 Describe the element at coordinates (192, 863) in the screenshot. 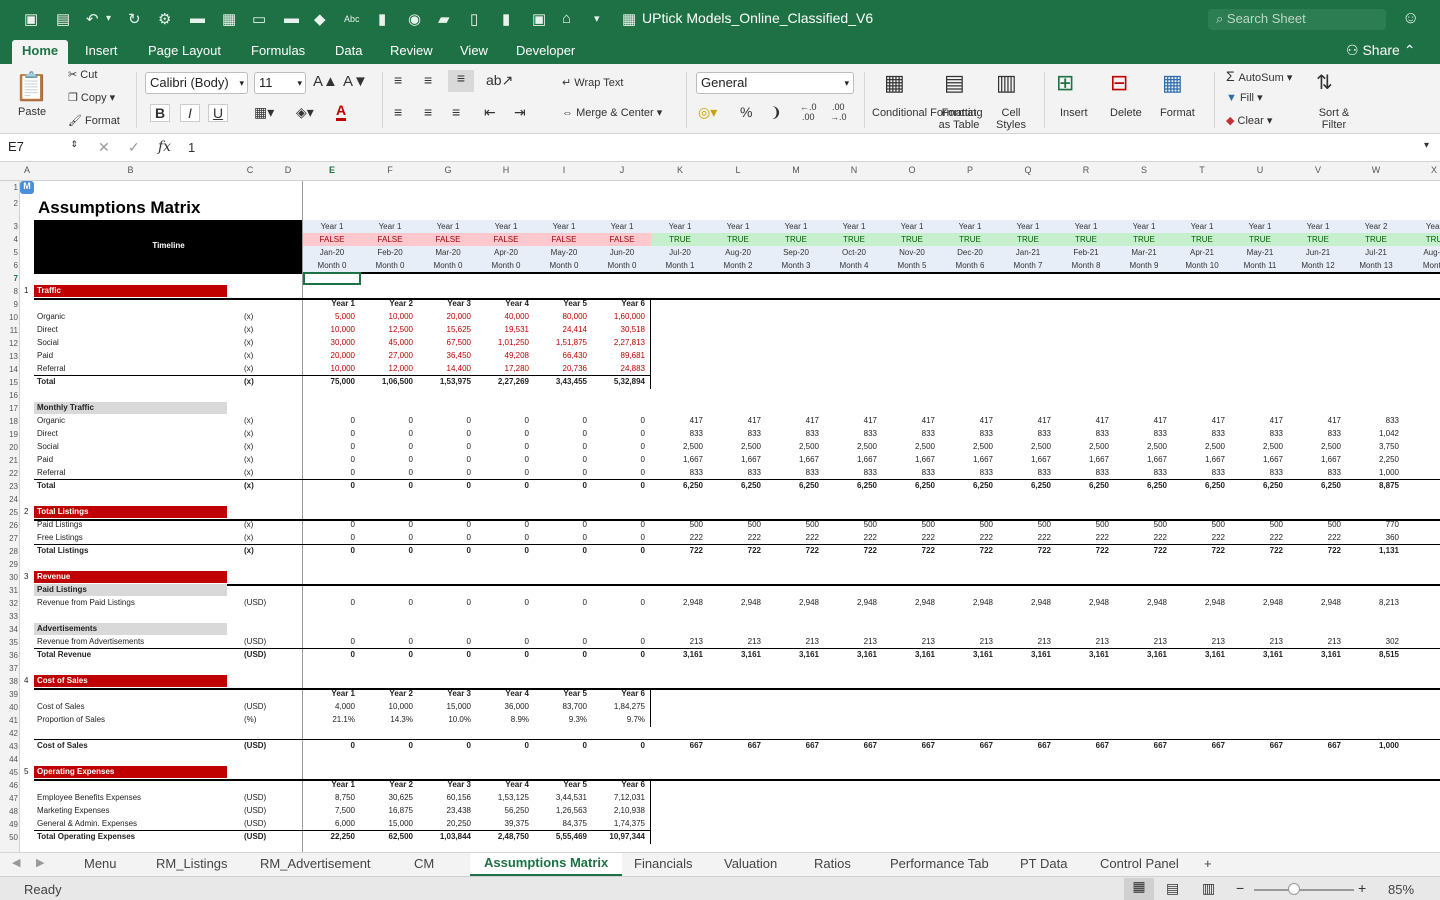

I see `sheet-tab-rm-listings: RM_Listings` at that location.